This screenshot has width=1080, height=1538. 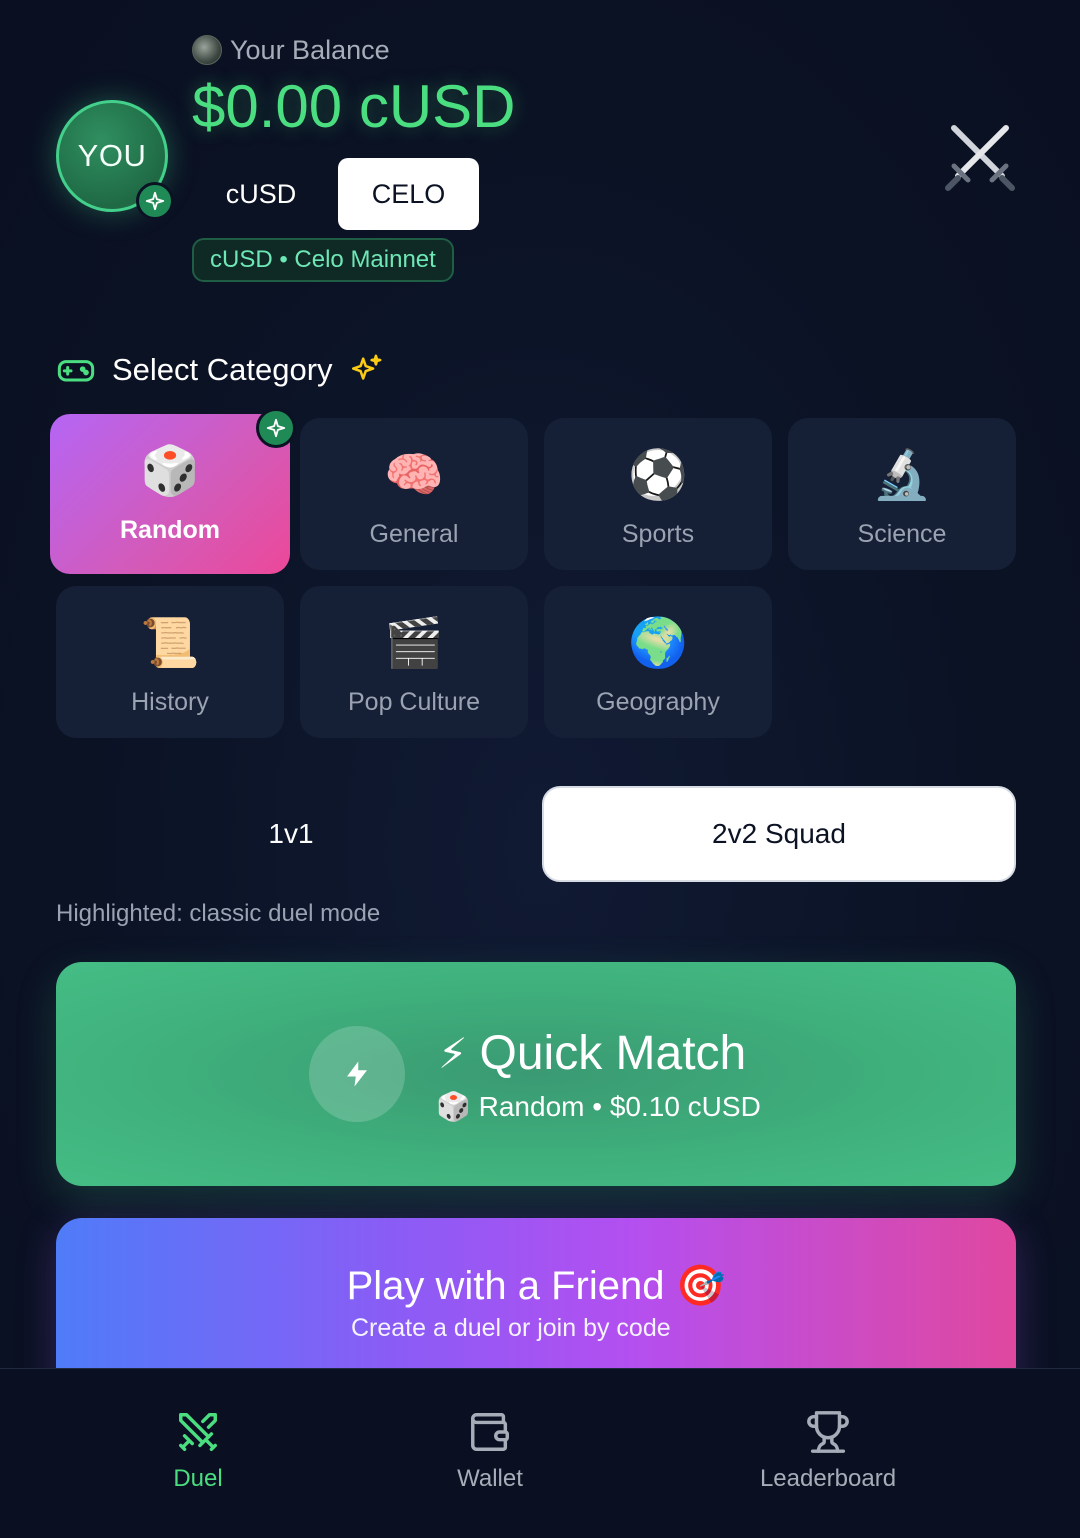 I want to click on sparkles-icon, so click(x=366, y=367).